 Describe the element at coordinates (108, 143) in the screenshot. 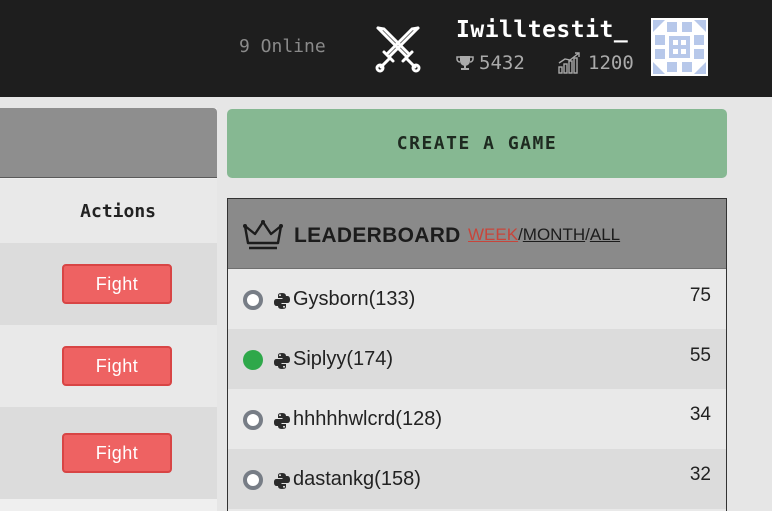

I see `challenges-panel-header` at that location.